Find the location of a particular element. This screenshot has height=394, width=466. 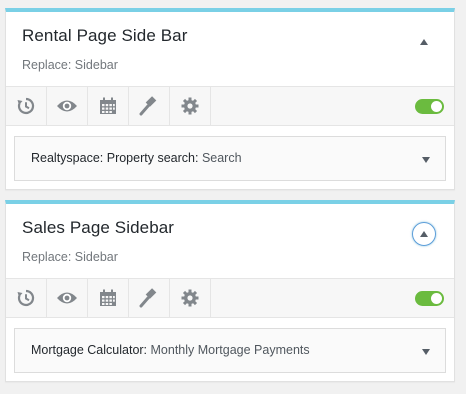

widget-label: Realtyspace: Property search: Search is located at coordinates (136, 158).